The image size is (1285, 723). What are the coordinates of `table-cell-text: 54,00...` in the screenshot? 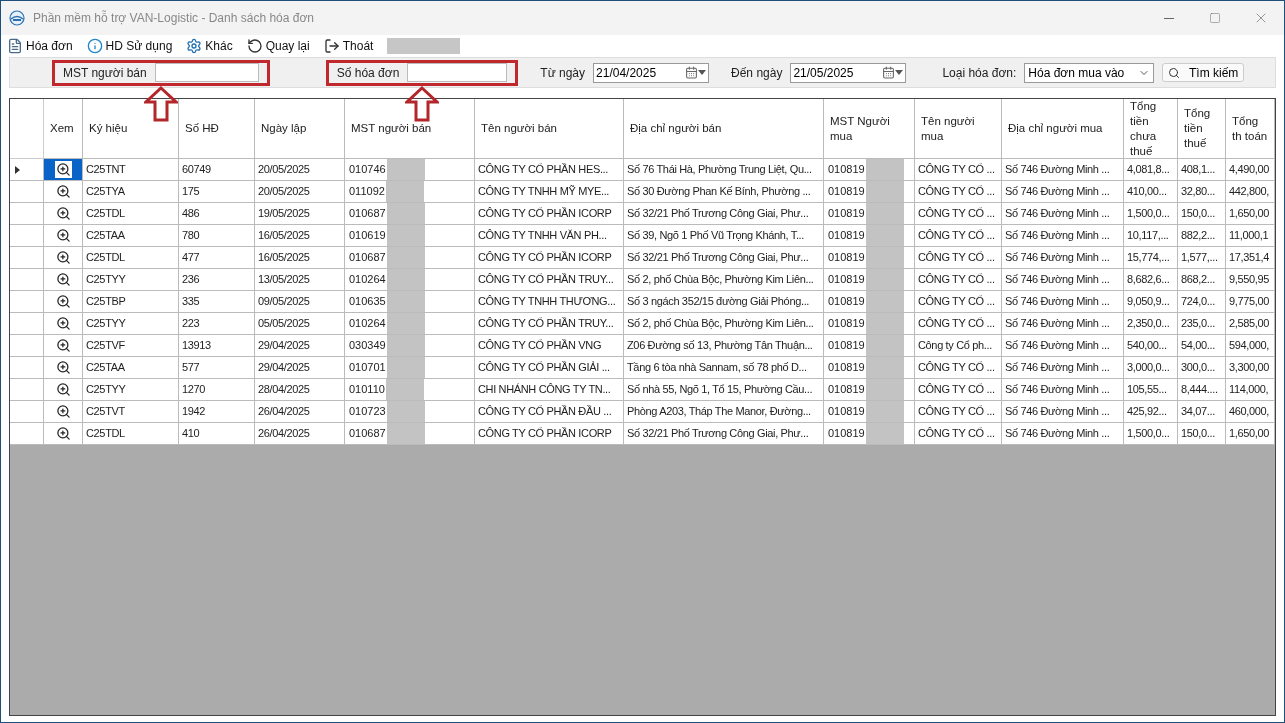 It's located at (1198, 346).